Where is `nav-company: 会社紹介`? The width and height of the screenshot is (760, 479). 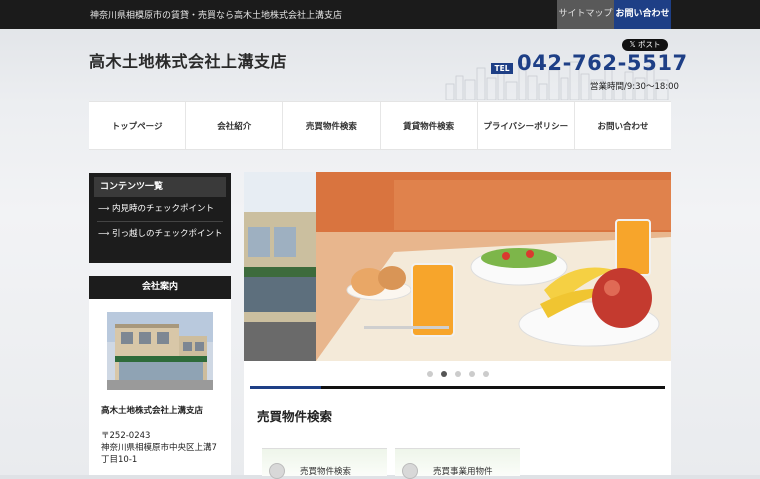 nav-company: 会社紹介 is located at coordinates (235, 125).